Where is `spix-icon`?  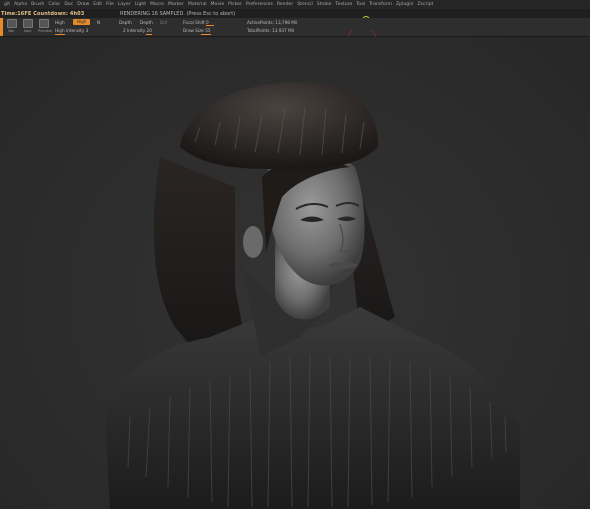
spix-icon is located at coordinates (27, 23).